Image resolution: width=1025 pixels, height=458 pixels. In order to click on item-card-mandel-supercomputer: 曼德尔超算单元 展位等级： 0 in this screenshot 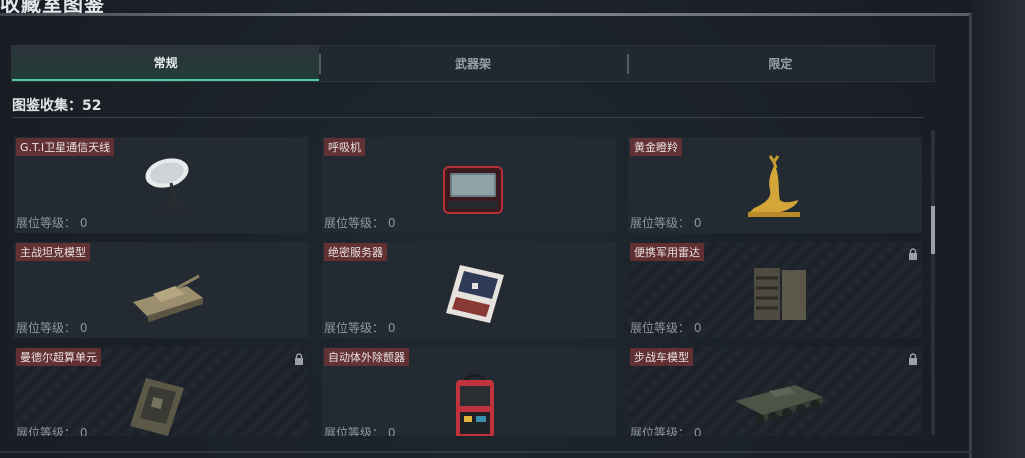, I will do `click(161, 391)`.